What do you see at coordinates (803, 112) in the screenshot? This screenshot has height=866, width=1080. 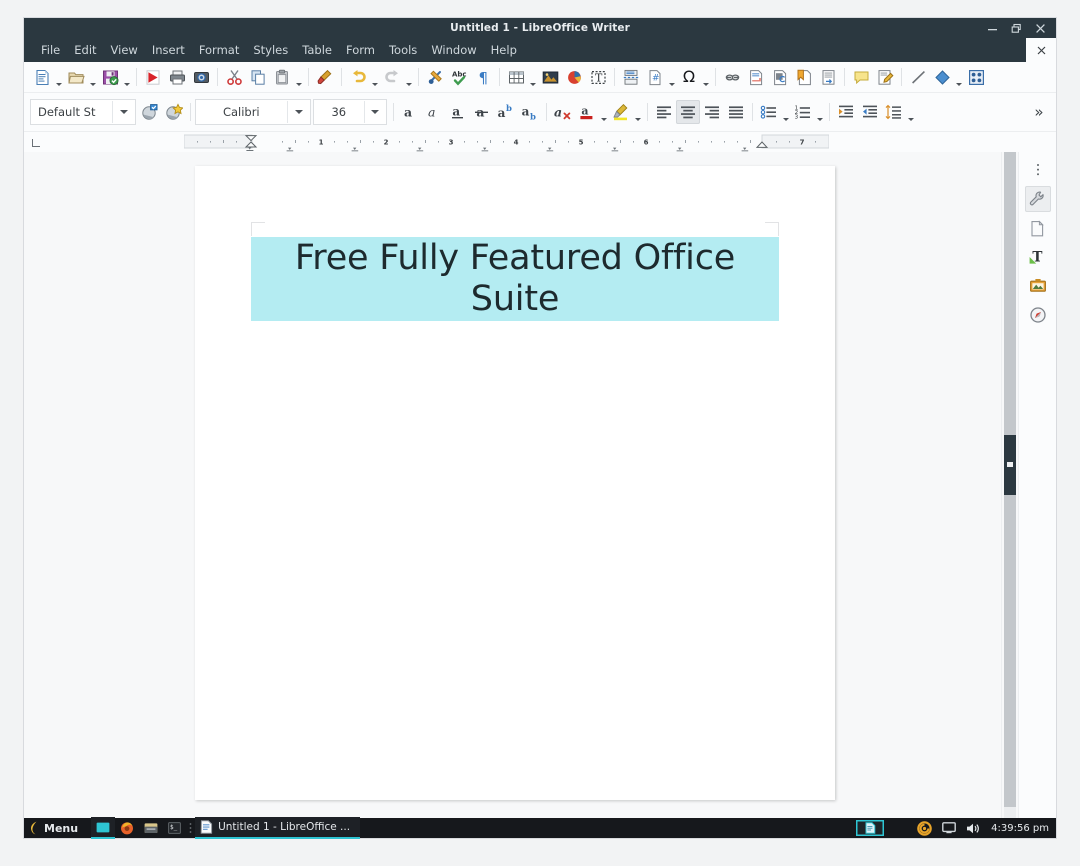 I see `ordered-list-button: 1 2 3` at bounding box center [803, 112].